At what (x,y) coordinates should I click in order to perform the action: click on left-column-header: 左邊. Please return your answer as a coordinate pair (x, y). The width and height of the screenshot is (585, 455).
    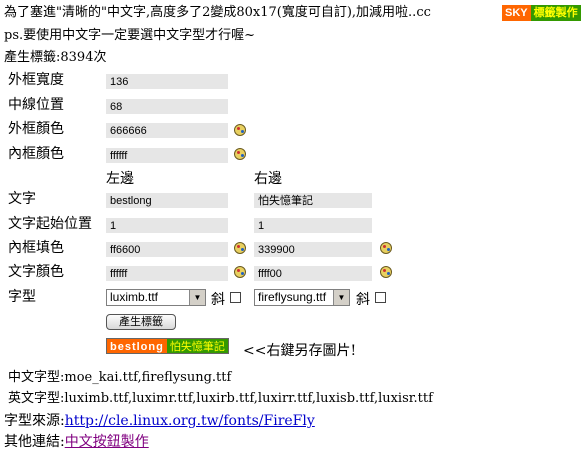
    Looking at the image, I should click on (120, 179).